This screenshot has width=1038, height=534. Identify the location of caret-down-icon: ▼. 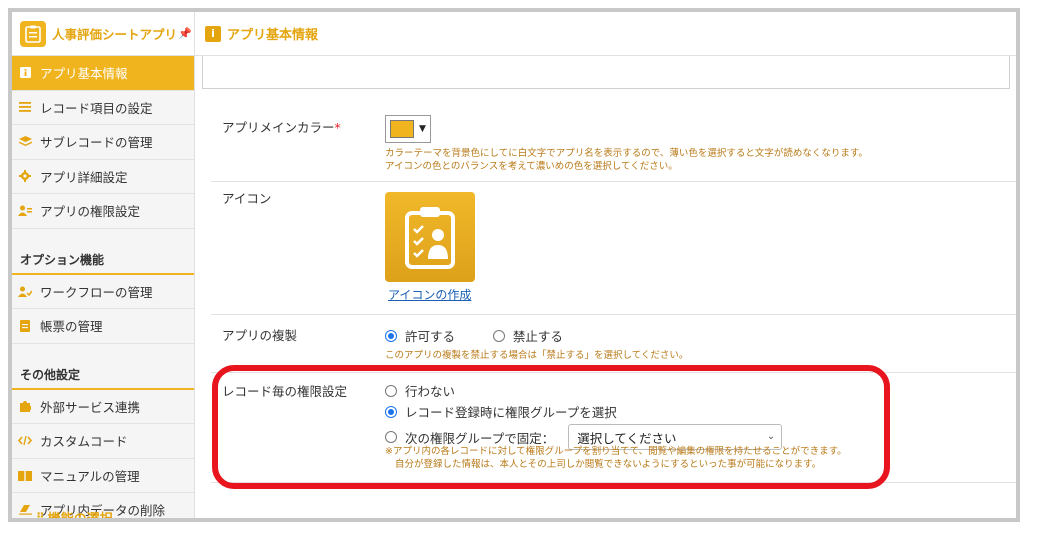
(422, 129).